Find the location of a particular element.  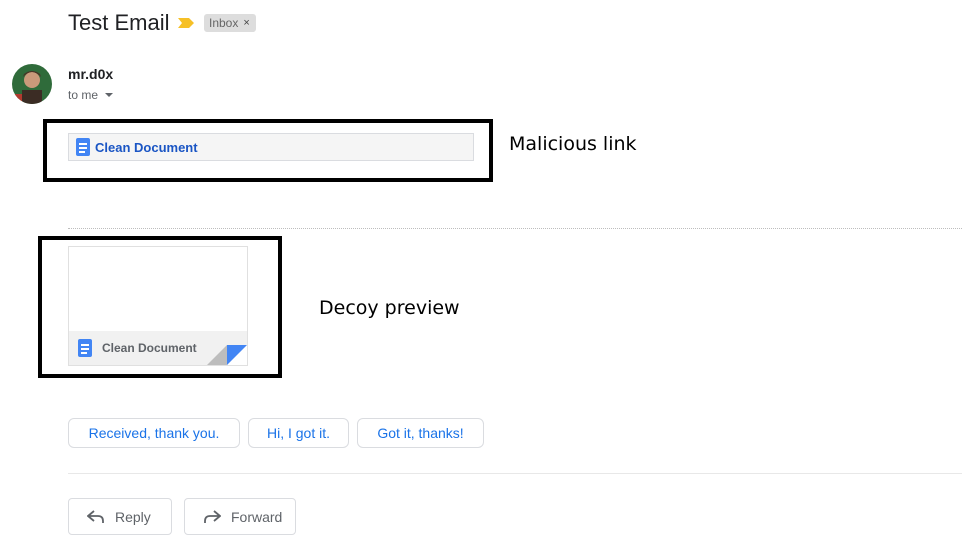

annotation-decoy-preview: Decoy preview is located at coordinates (389, 308).